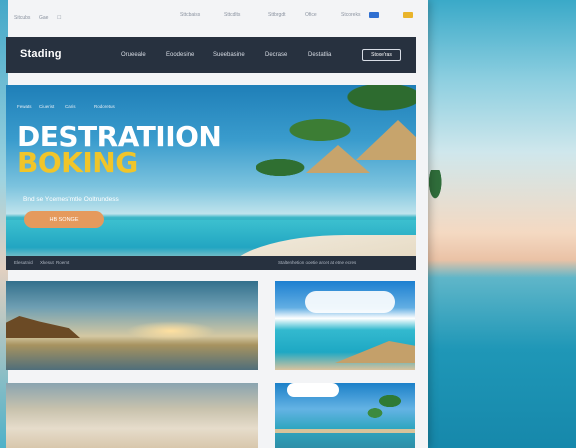 This screenshot has height=448, width=576. Describe the element at coordinates (311, 15) in the screenshot. I see `util-link: Ofice` at that location.